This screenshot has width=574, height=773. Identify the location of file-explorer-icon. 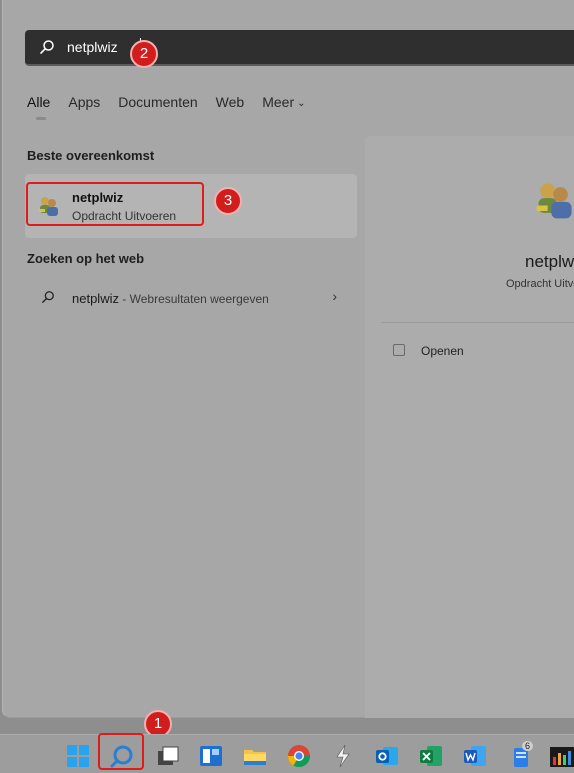
(255, 756).